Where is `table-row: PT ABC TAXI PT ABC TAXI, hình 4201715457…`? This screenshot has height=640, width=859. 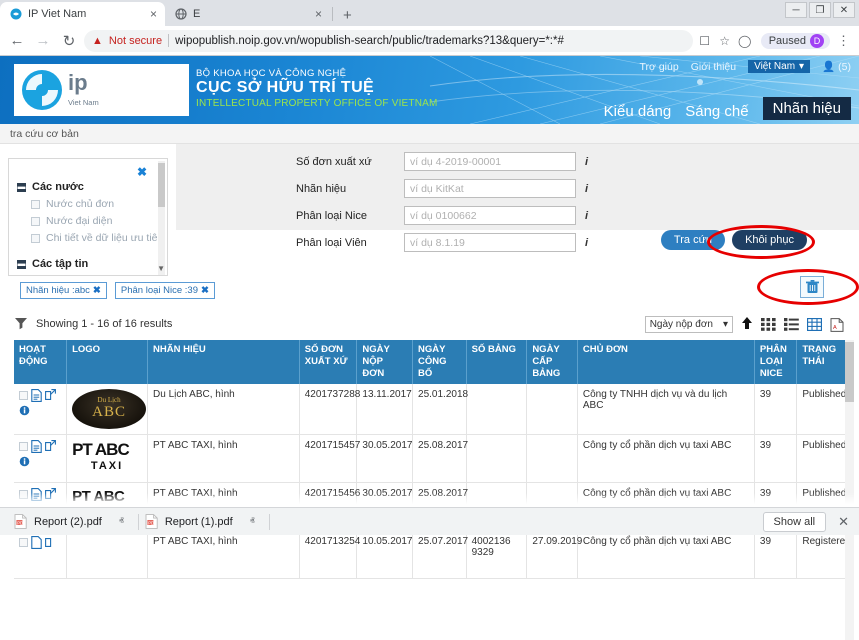 table-row: PT ABC TAXI PT ABC TAXI, hình 4201715457… is located at coordinates (430, 458).